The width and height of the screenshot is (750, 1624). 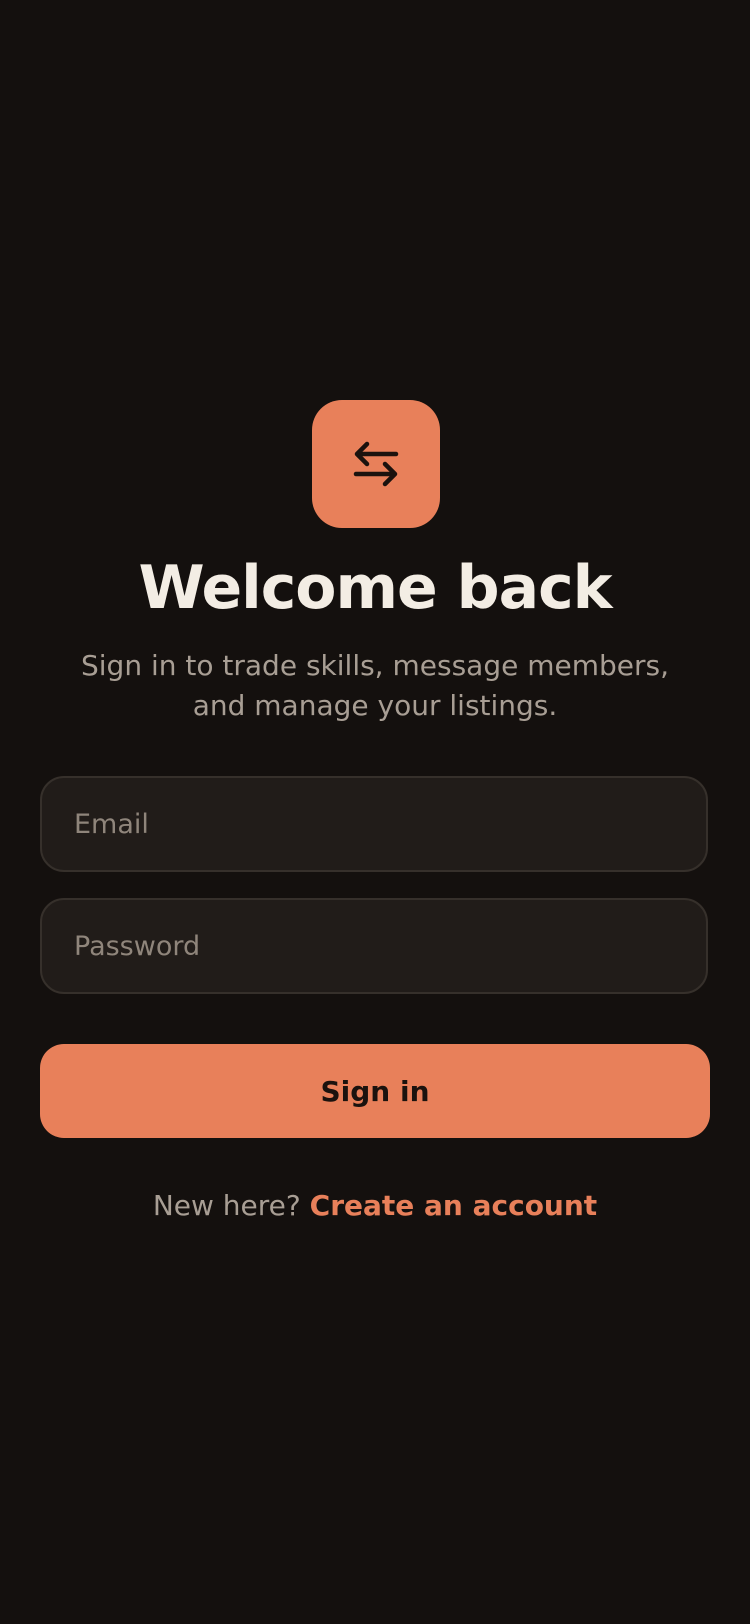 I want to click on create-account-prompt: New here? Create an account, so click(x=375, y=1206).